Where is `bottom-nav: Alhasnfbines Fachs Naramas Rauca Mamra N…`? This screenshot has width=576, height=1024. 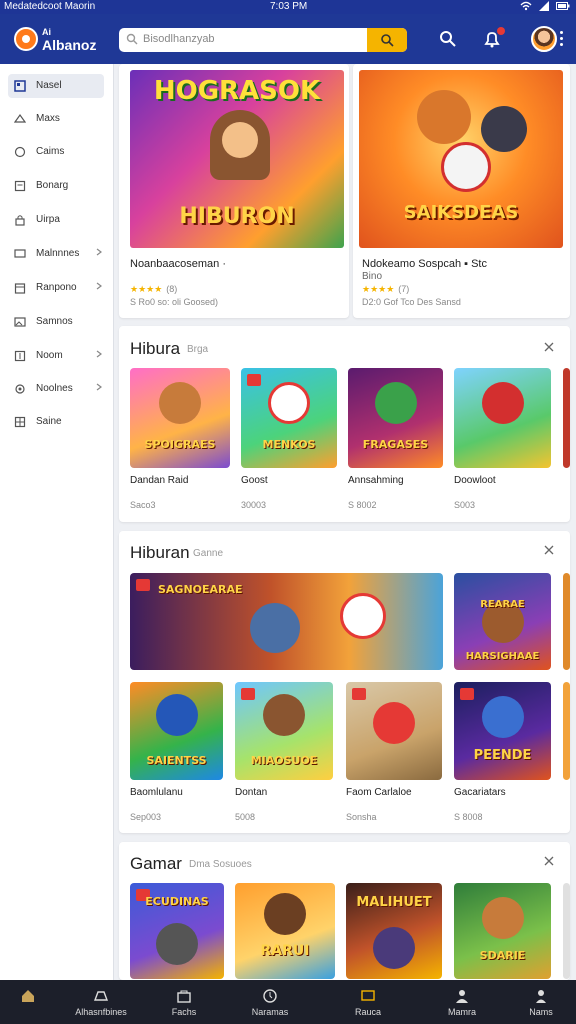
bottom-nav: Alhasnfbines Fachs Naramas Rauca Mamra N… is located at coordinates (288, 1002).